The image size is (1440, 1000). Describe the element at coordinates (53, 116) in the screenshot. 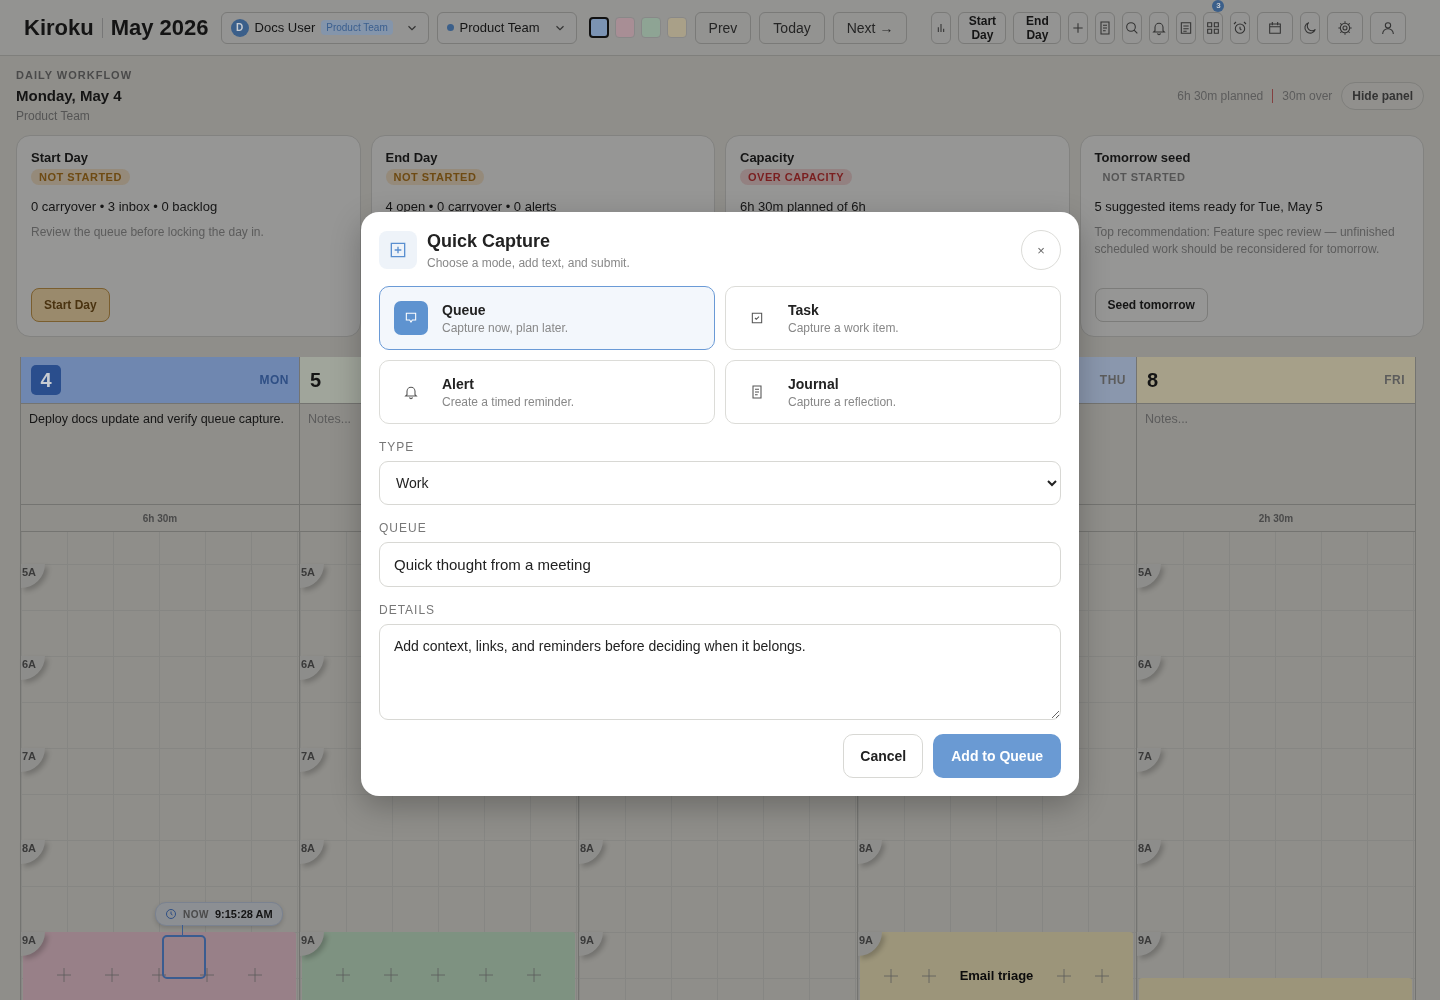

I see `team-label: Product Team` at that location.